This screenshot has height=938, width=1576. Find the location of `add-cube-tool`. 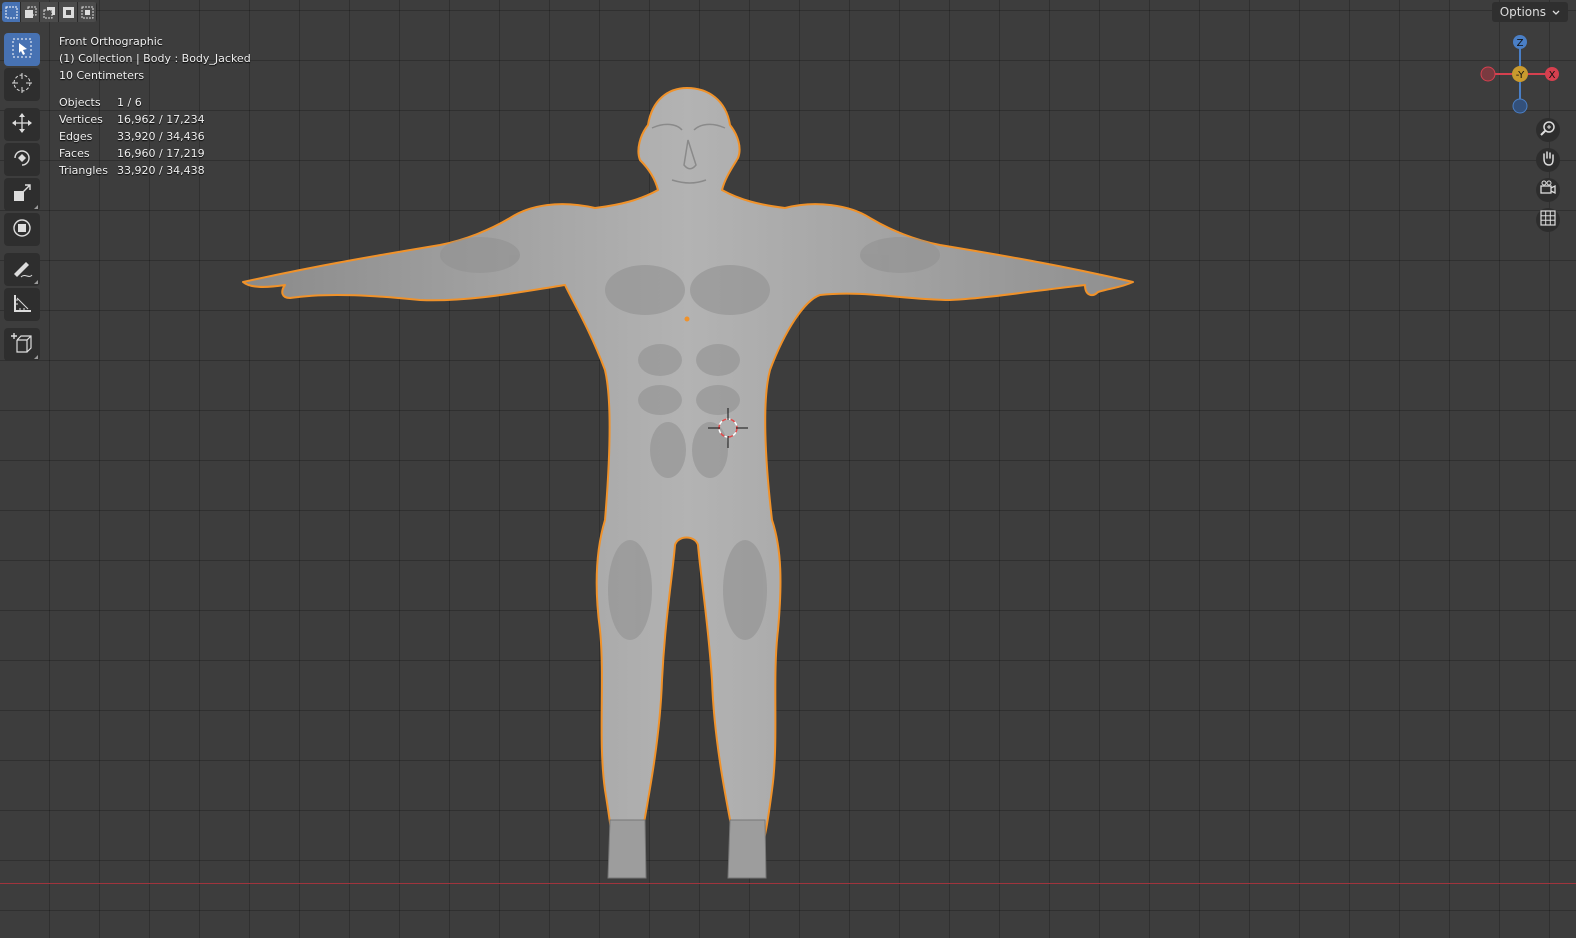

add-cube-tool is located at coordinates (22, 344).